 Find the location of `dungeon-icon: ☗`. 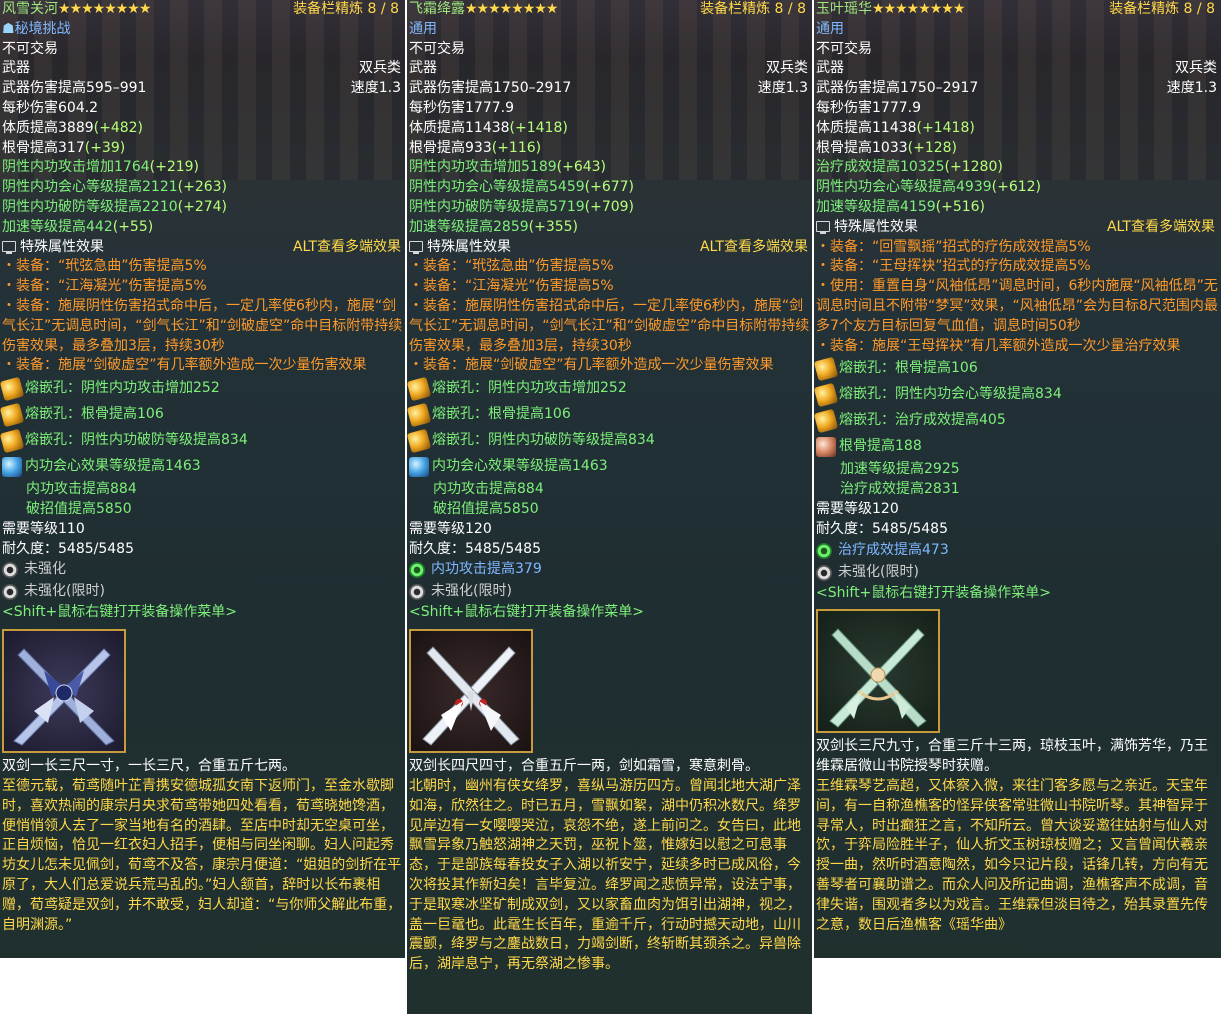

dungeon-icon: ☗ is located at coordinates (8, 28).